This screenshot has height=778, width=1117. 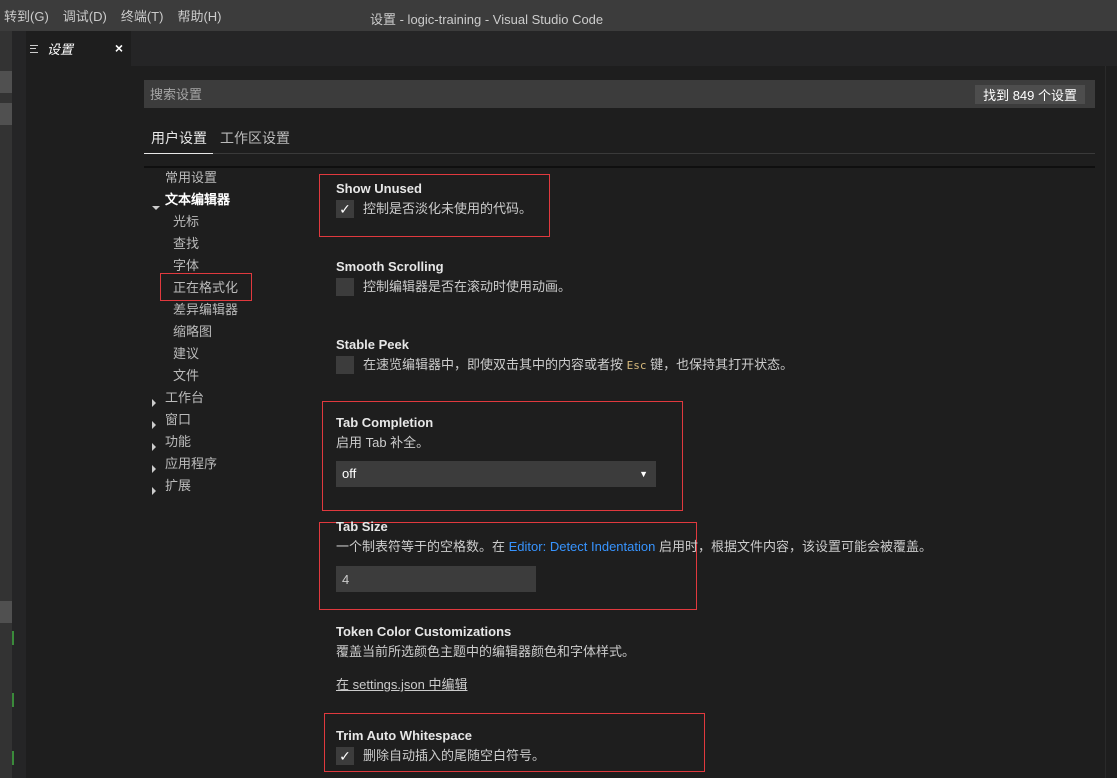 What do you see at coordinates (189, 201) in the screenshot?
I see `toc-item-text-editor: 文本编辑器` at bounding box center [189, 201].